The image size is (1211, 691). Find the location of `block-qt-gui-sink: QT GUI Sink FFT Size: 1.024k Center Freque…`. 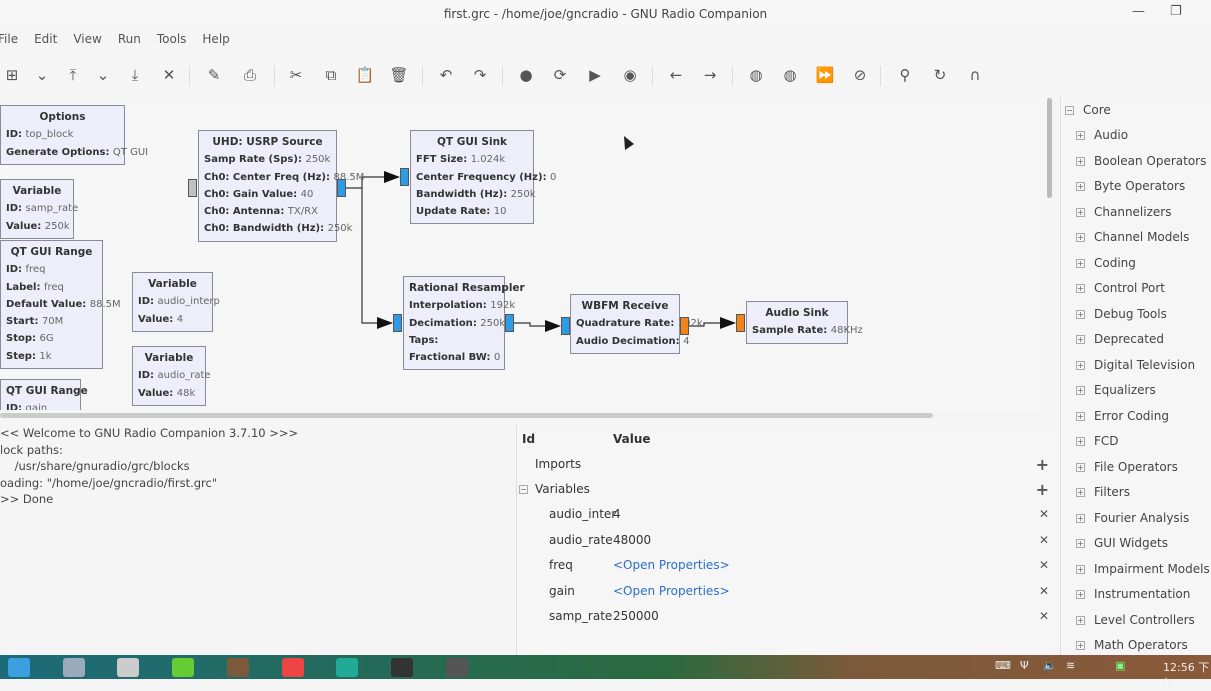

block-qt-gui-sink: QT GUI Sink FFT Size: 1.024k Center Freque… is located at coordinates (483, 177).